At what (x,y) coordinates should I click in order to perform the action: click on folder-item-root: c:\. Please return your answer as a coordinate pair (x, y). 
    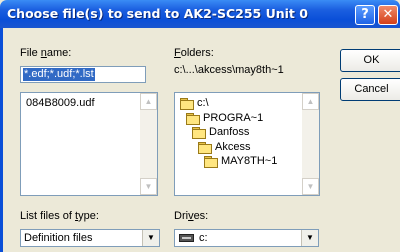
    Looking at the image, I should click on (194, 103).